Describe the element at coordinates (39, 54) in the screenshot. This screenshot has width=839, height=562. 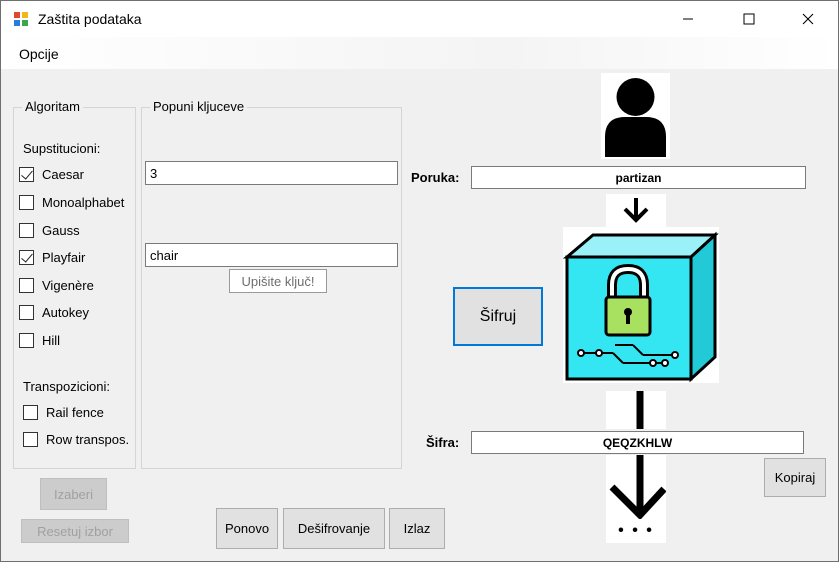
I see `menu-opcije: Opcije` at that location.